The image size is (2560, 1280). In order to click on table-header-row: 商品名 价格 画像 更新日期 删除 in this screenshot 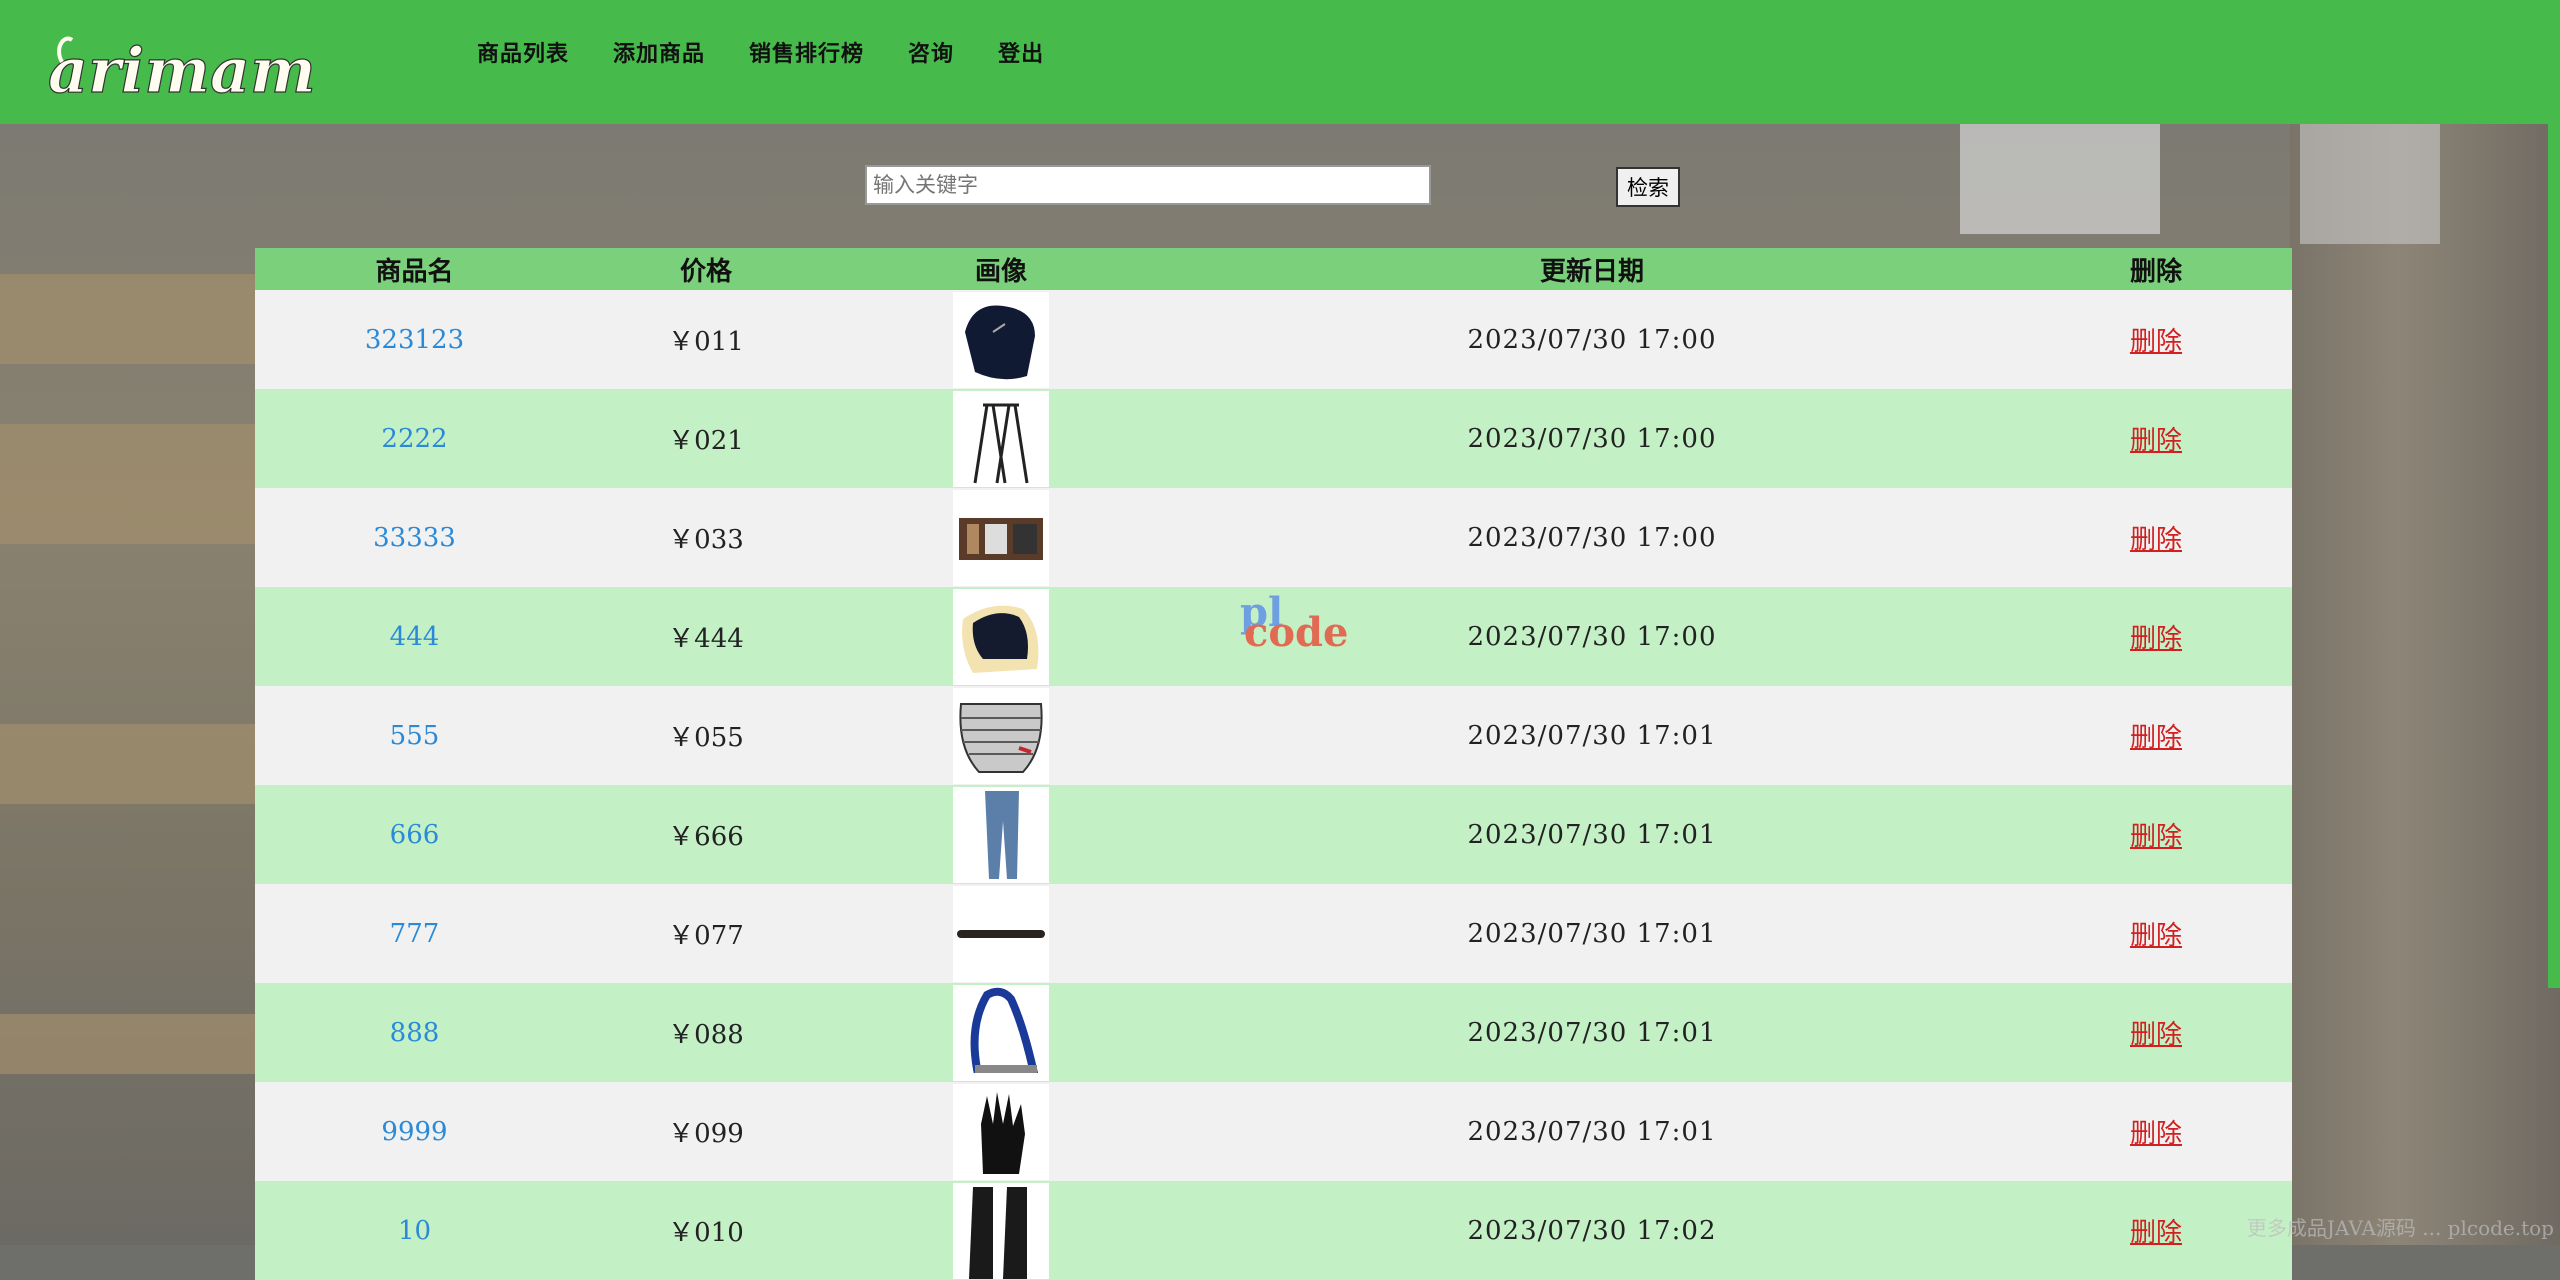, I will do `click(1273, 269)`.